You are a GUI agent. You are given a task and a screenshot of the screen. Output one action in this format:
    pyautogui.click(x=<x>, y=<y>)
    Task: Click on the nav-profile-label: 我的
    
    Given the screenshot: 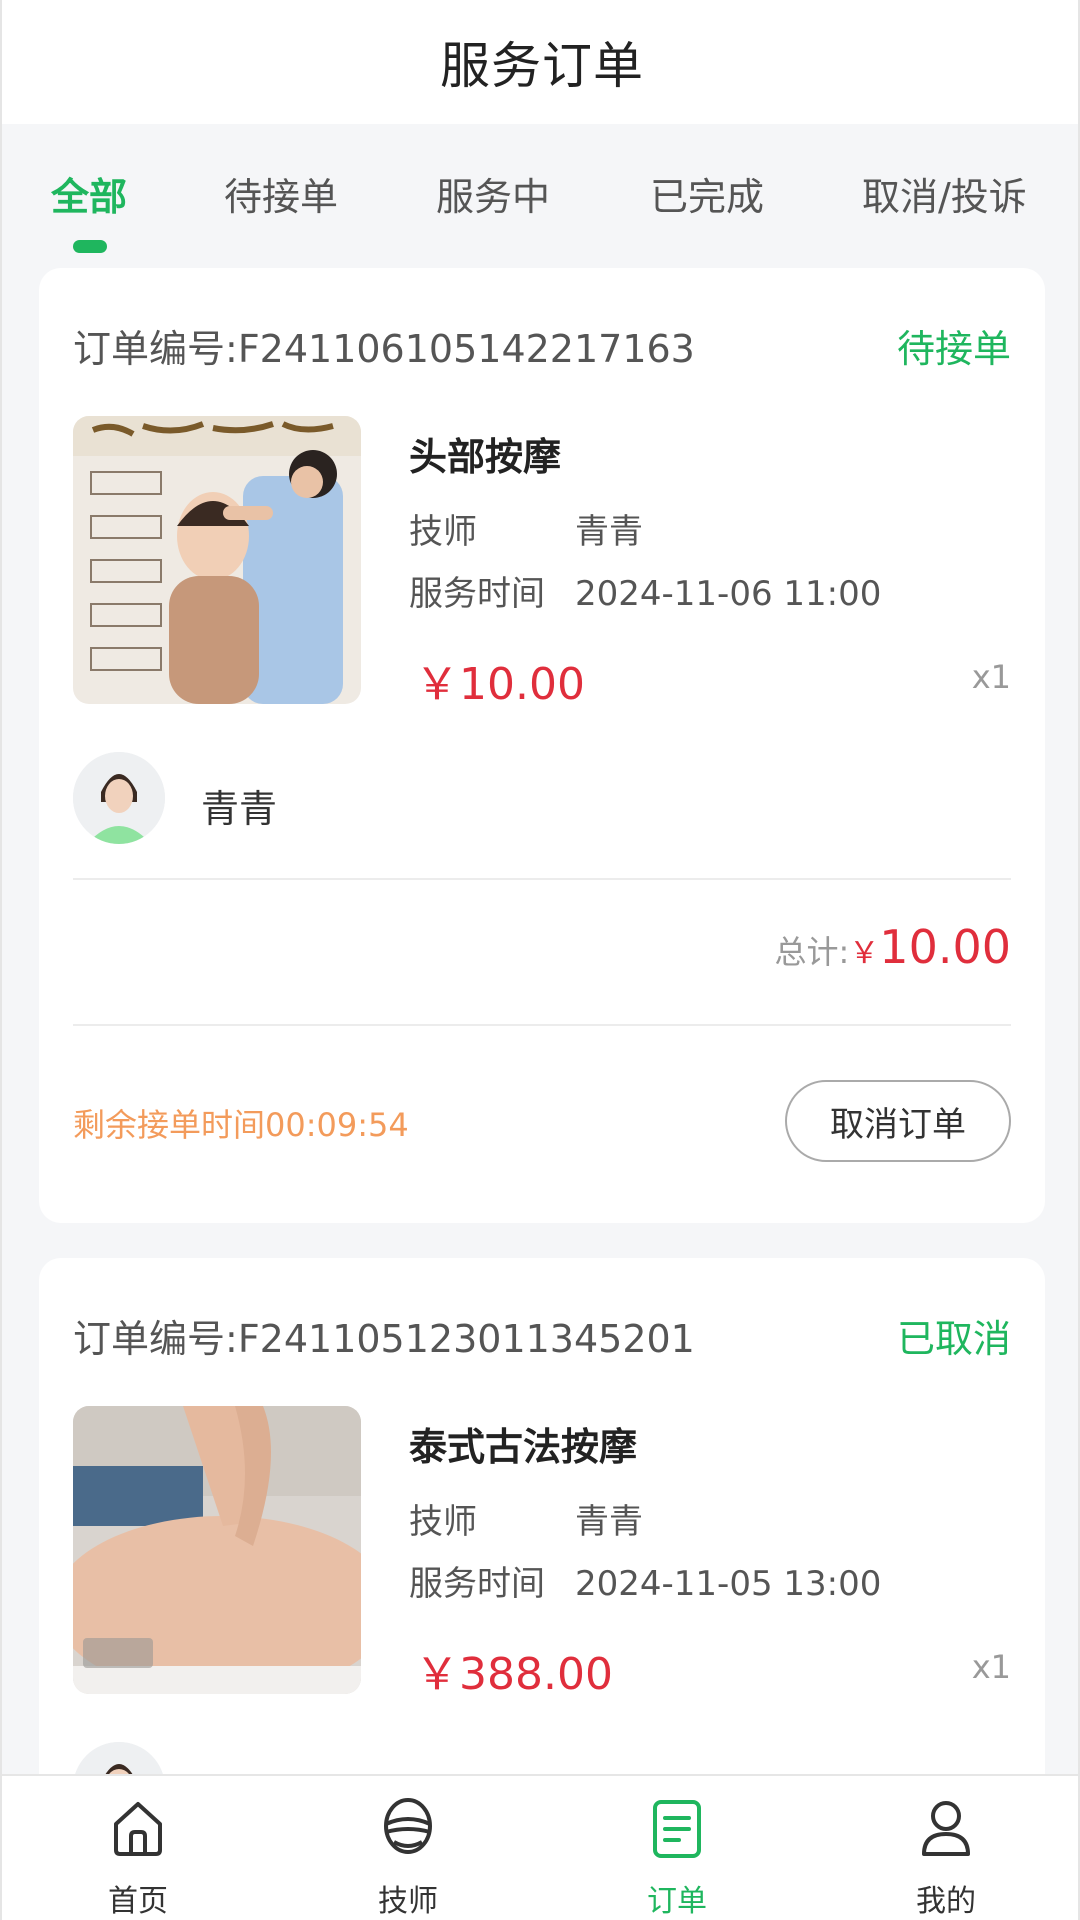 What is the action you would take?
    pyautogui.click(x=946, y=1901)
    